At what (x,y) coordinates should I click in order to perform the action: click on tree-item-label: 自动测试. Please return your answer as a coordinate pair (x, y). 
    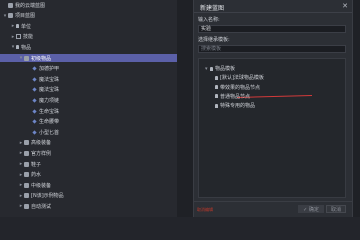
    Looking at the image, I should click on (41, 206).